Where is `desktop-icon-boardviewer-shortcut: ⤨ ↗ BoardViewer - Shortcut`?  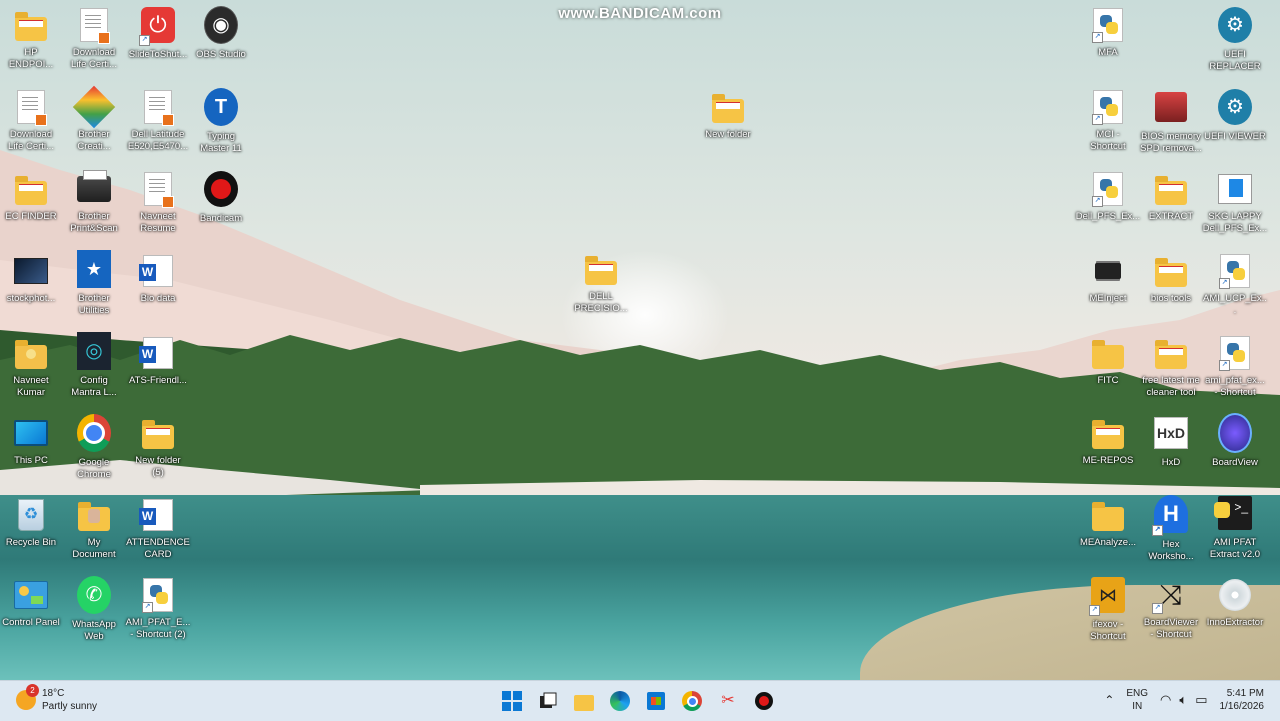
desktop-icon-boardviewer-shortcut: ⤨ ↗ BoardViewer - Shortcut is located at coordinates (1171, 609).